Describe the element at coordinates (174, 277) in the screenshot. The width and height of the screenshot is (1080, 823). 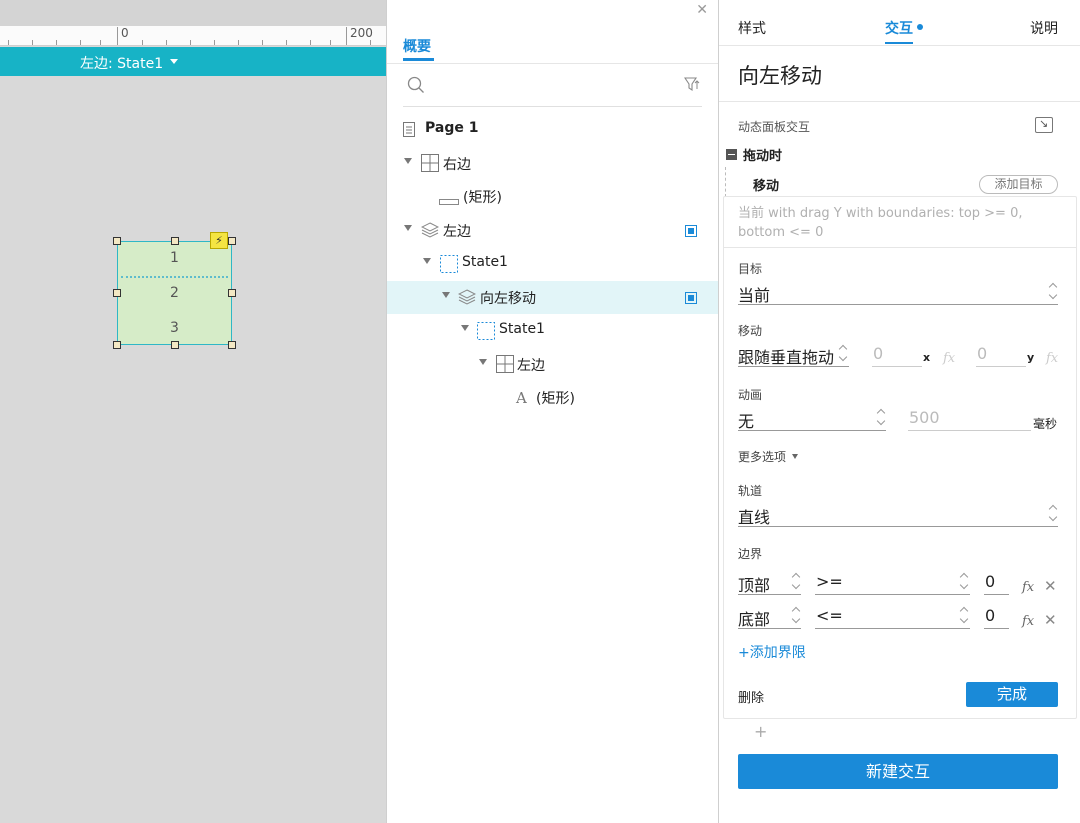
I see `row-divider` at that location.